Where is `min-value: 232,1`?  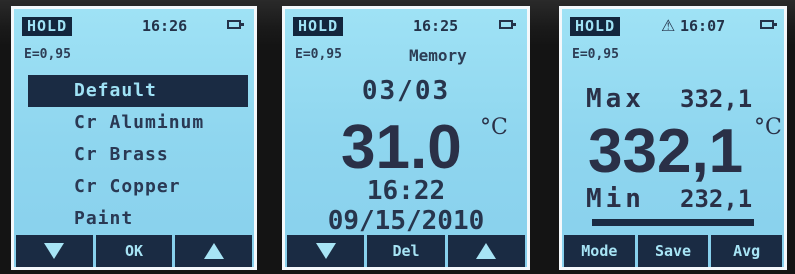
min-value: 232,1 is located at coordinates (716, 199).